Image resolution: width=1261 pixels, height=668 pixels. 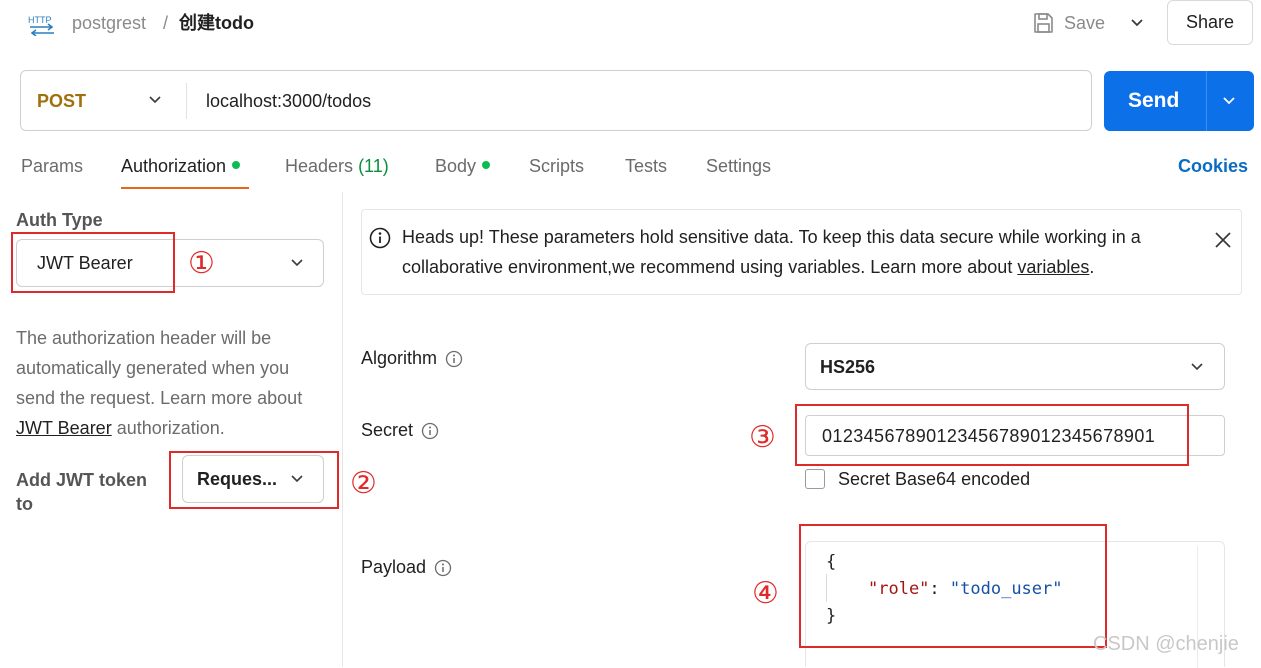 What do you see at coordinates (1213, 166) in the screenshot?
I see `cookies-link: Cookies` at bounding box center [1213, 166].